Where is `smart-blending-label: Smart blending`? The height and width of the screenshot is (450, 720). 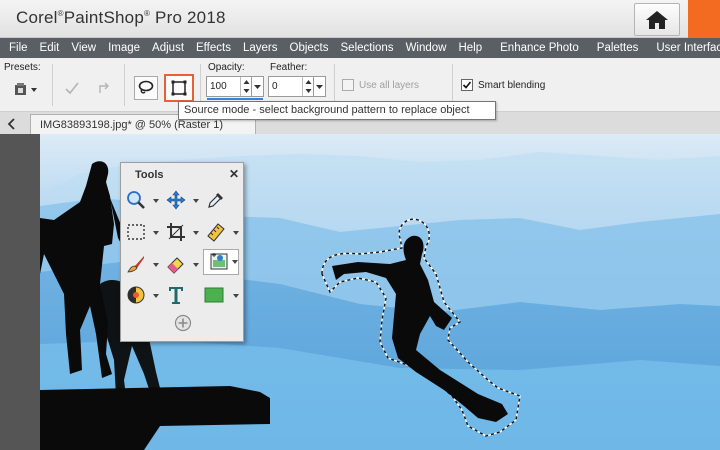
smart-blending-label: Smart blending is located at coordinates (512, 85).